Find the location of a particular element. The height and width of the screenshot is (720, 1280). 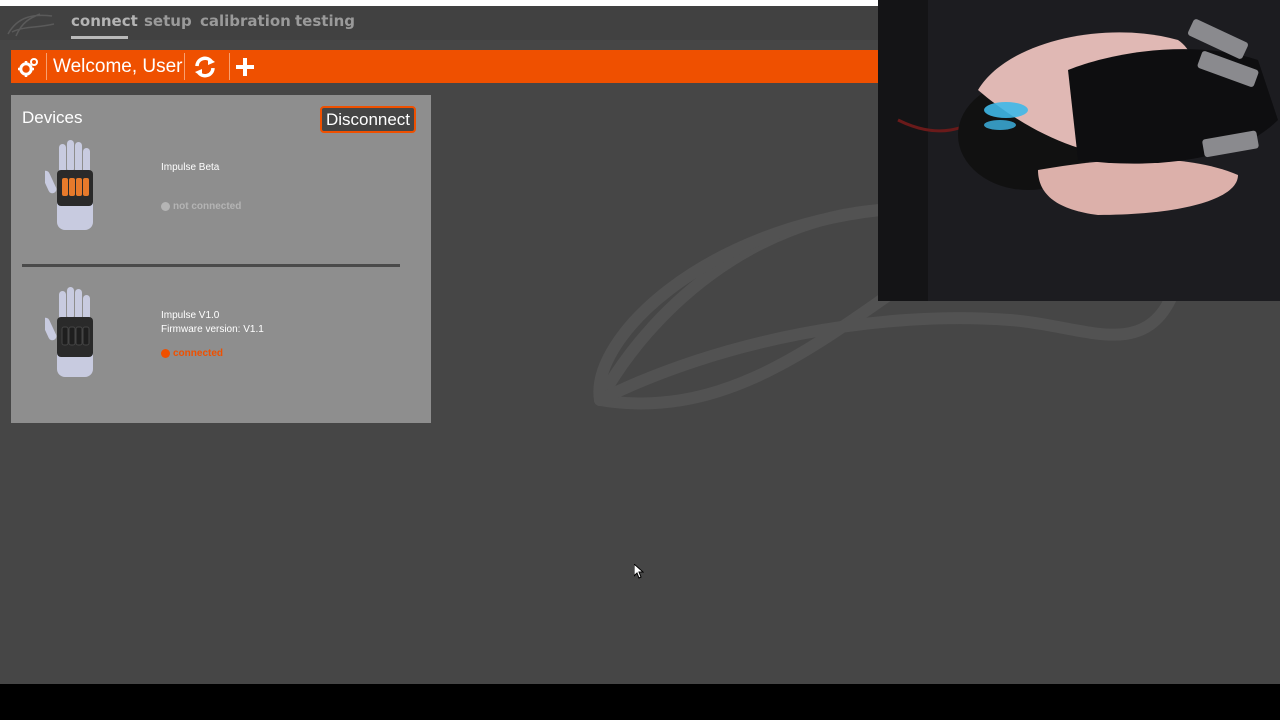

tab-calibration: calibration is located at coordinates (245, 21).